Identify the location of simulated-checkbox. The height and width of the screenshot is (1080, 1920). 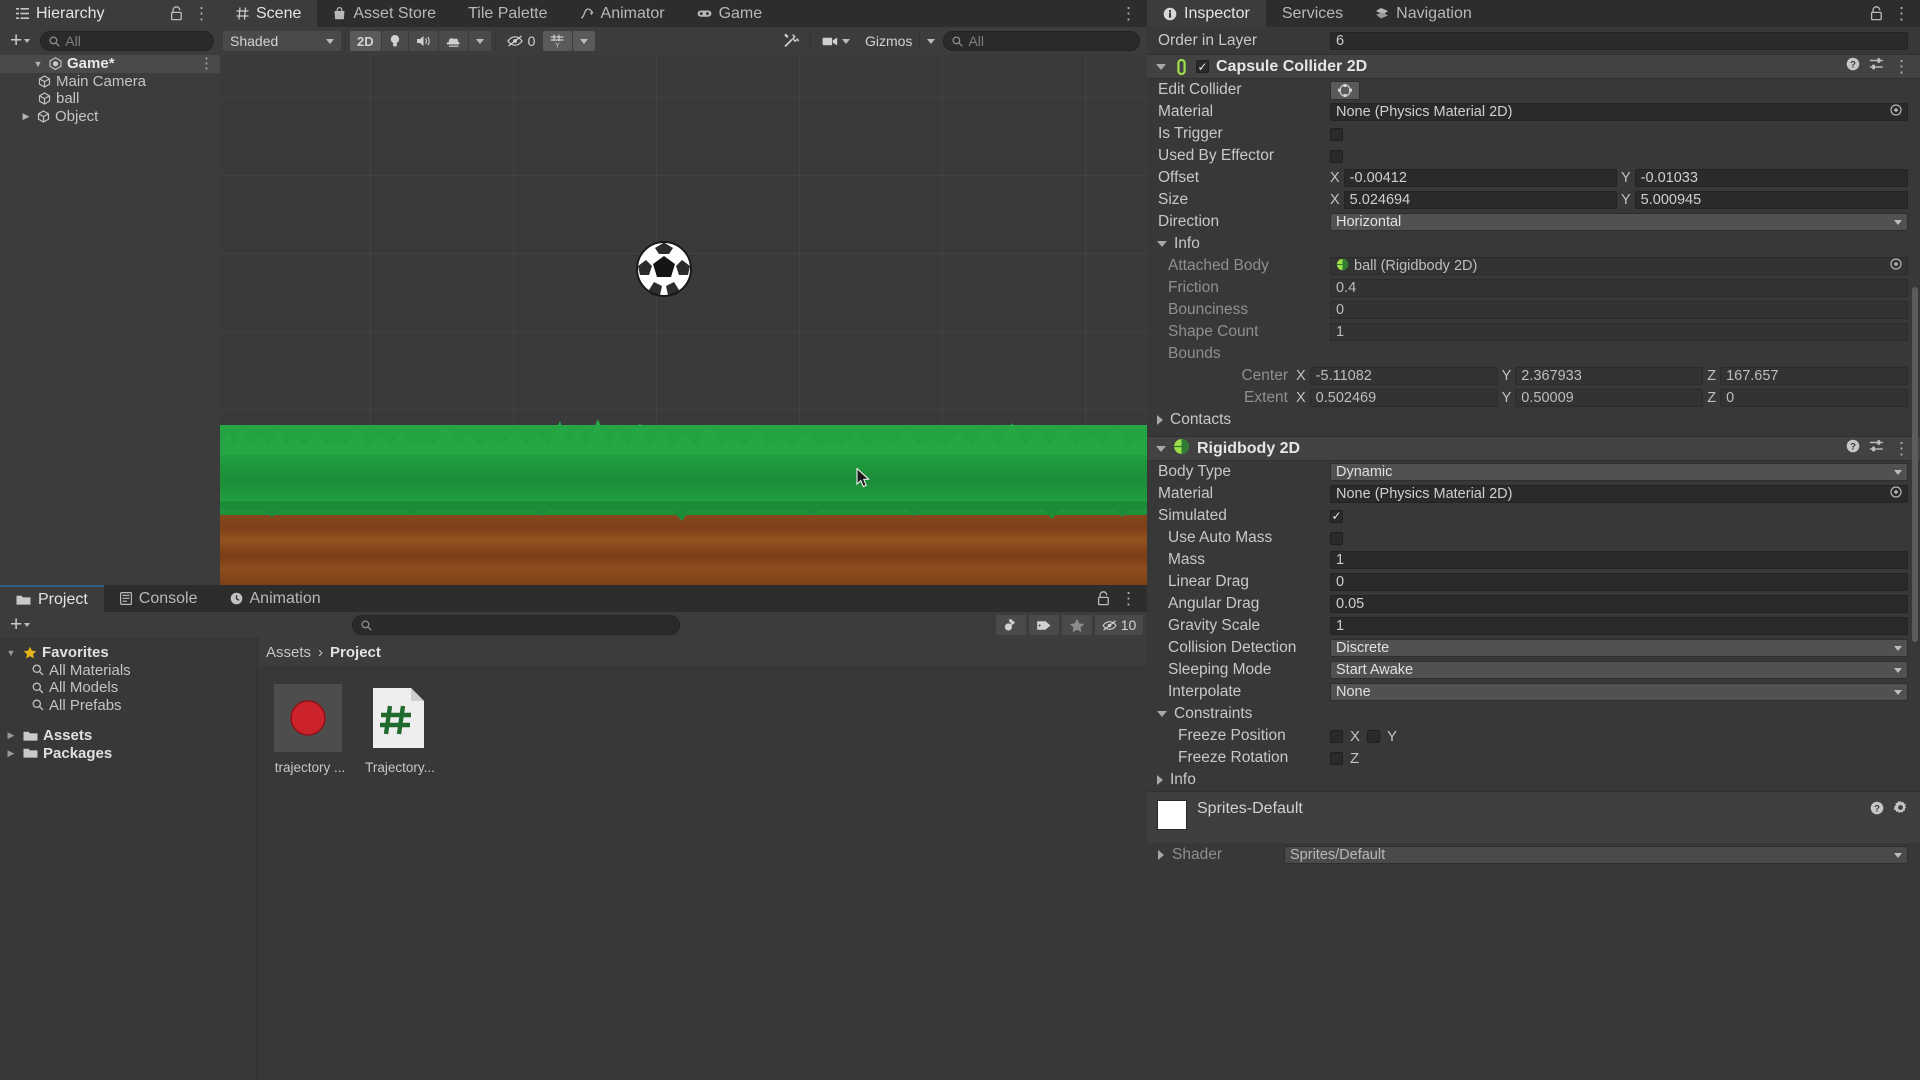
(1336, 516).